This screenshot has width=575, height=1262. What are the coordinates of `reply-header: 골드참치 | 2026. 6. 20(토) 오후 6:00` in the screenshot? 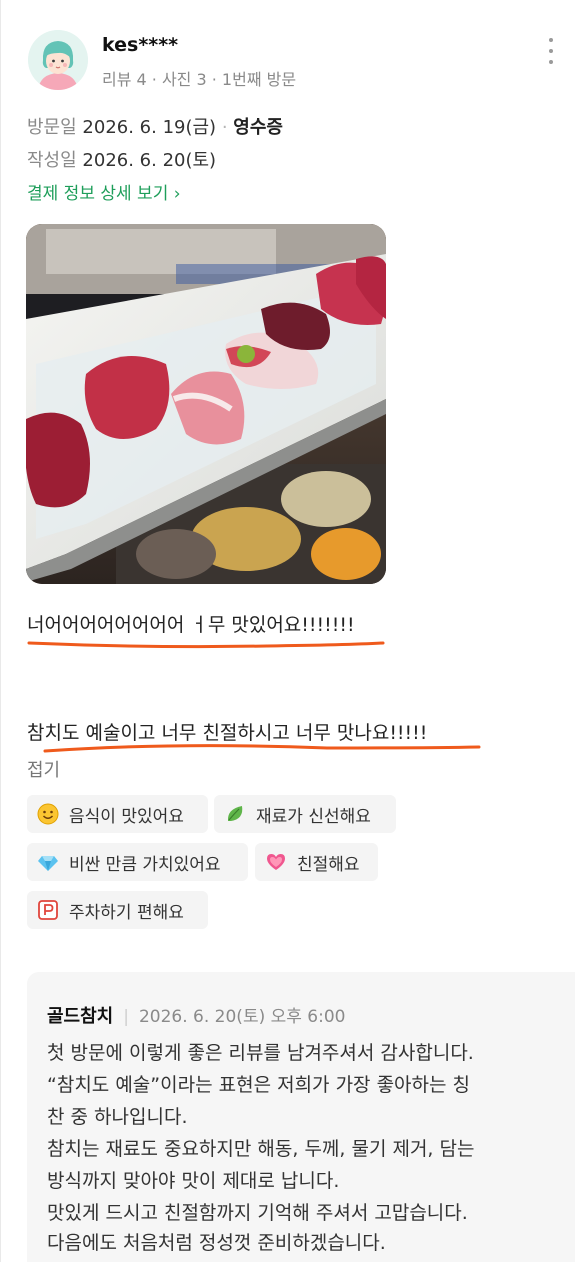 It's located at (196, 1015).